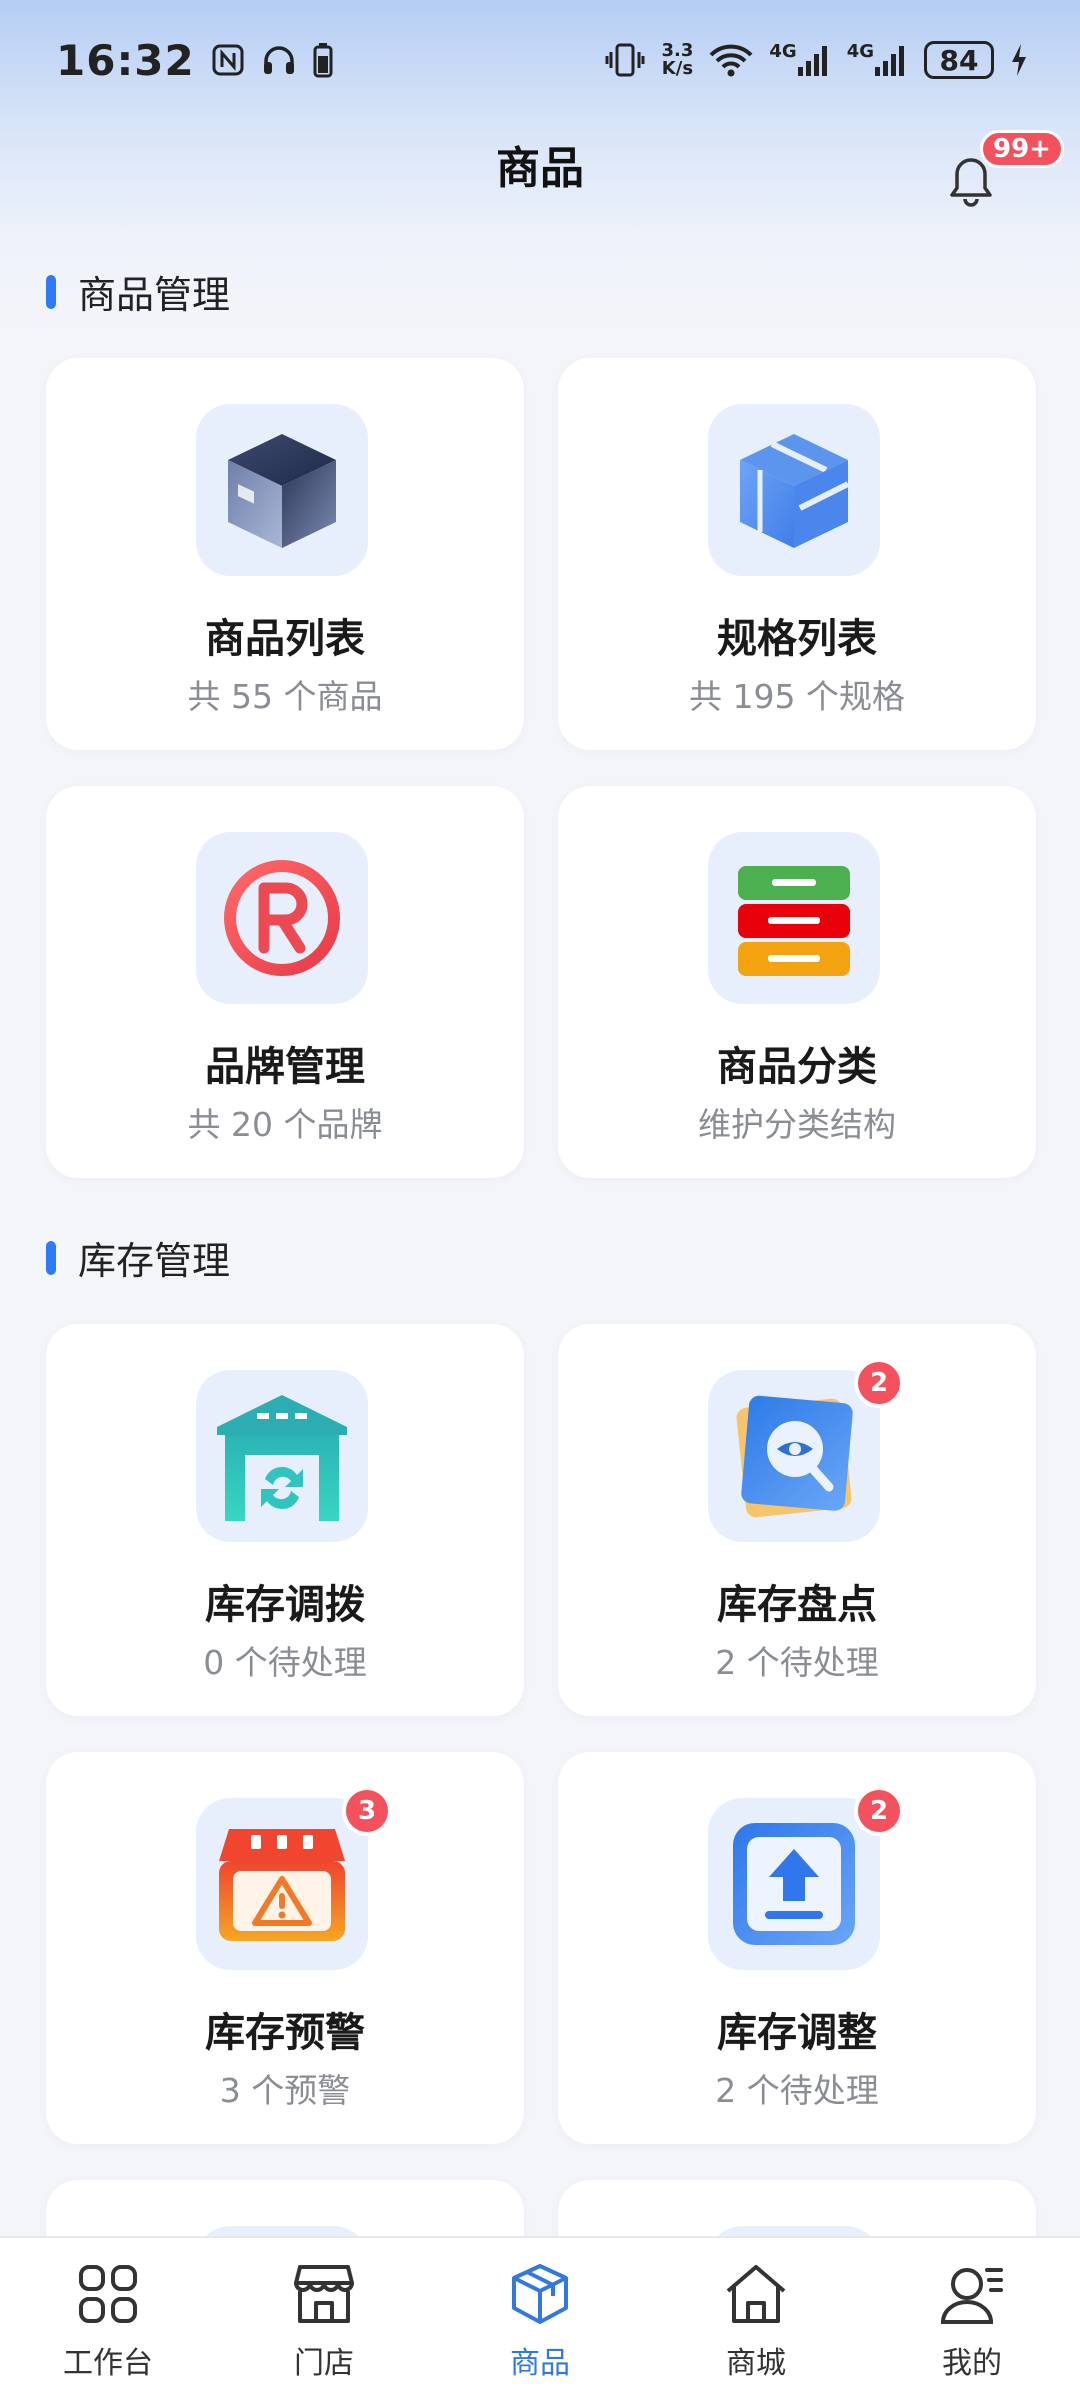 The image size is (1080, 2388). Describe the element at coordinates (282, 490) in the screenshot. I see `box-icon` at that location.